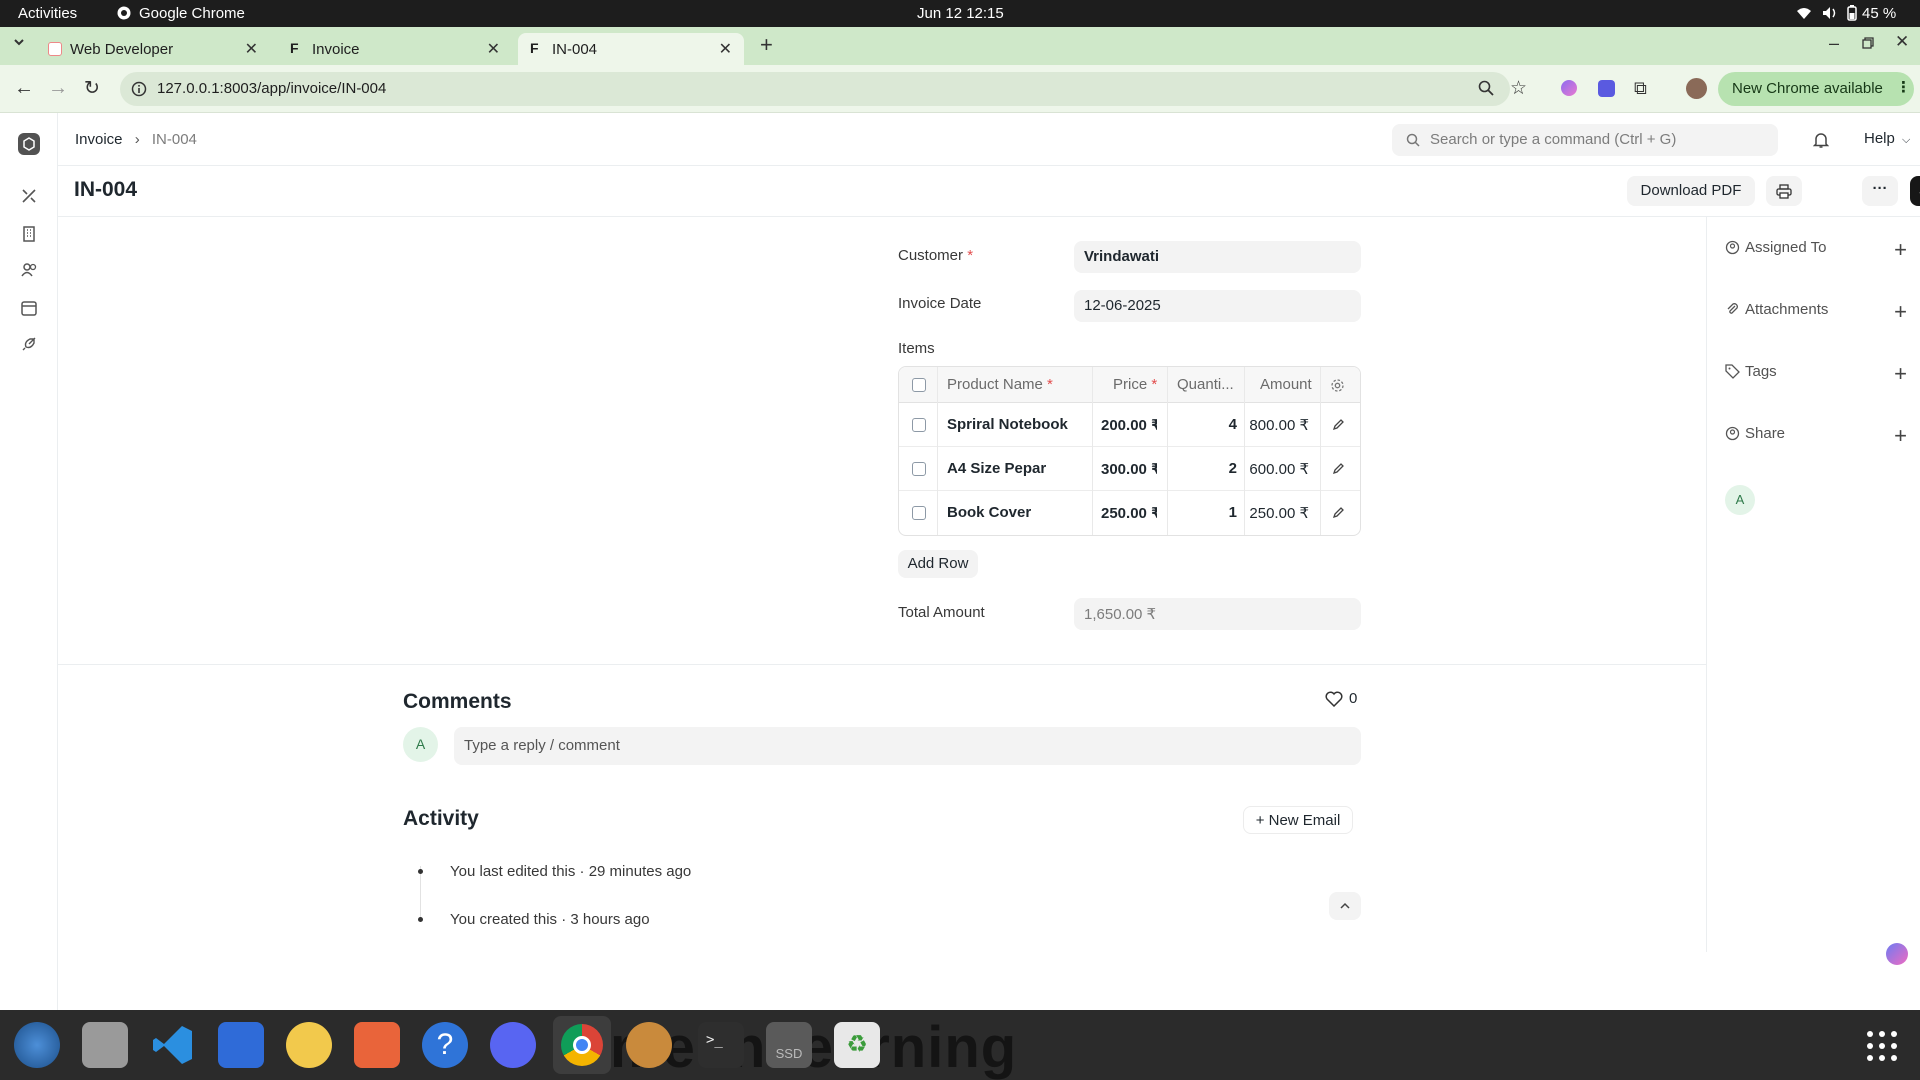 The image size is (1920, 1080). What do you see at coordinates (1821, 140) in the screenshot?
I see `notifications-bell-icon` at bounding box center [1821, 140].